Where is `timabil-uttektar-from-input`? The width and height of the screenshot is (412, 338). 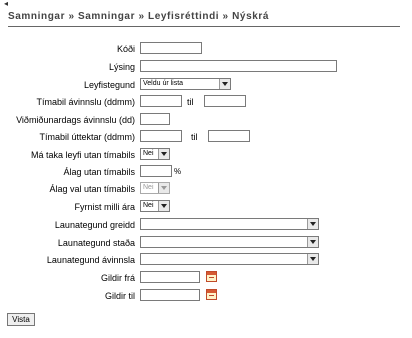 timabil-uttektar-from-input is located at coordinates (161, 136).